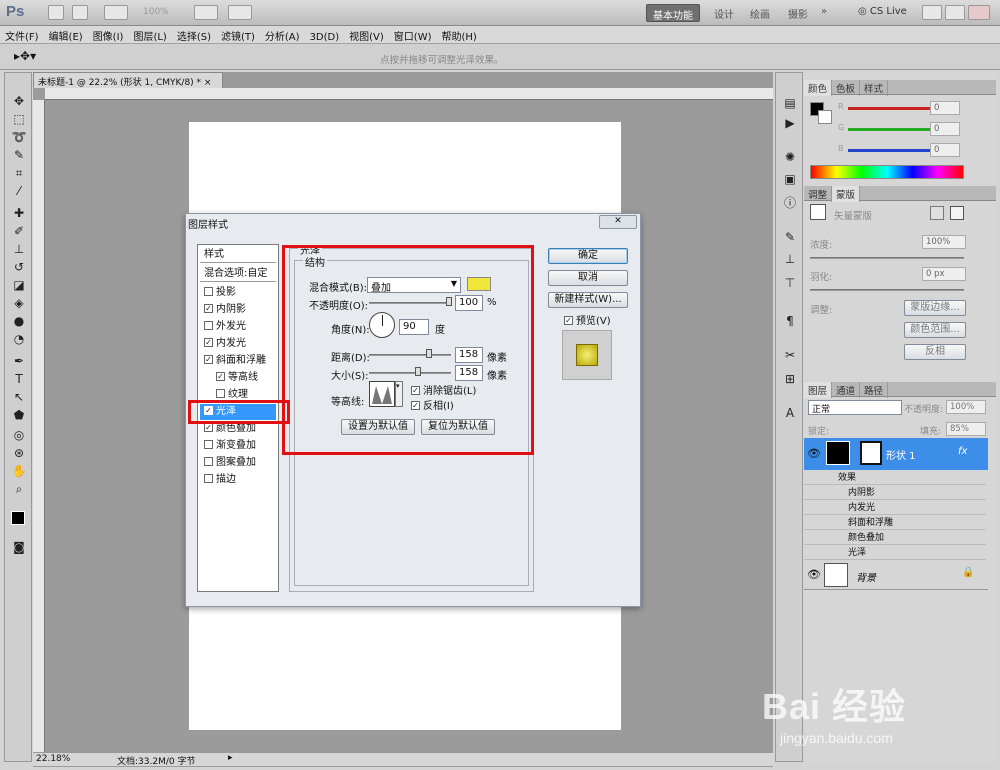 Image resolution: width=1000 pixels, height=770 pixels. I want to click on menu-select: 选择(S), so click(194, 35).